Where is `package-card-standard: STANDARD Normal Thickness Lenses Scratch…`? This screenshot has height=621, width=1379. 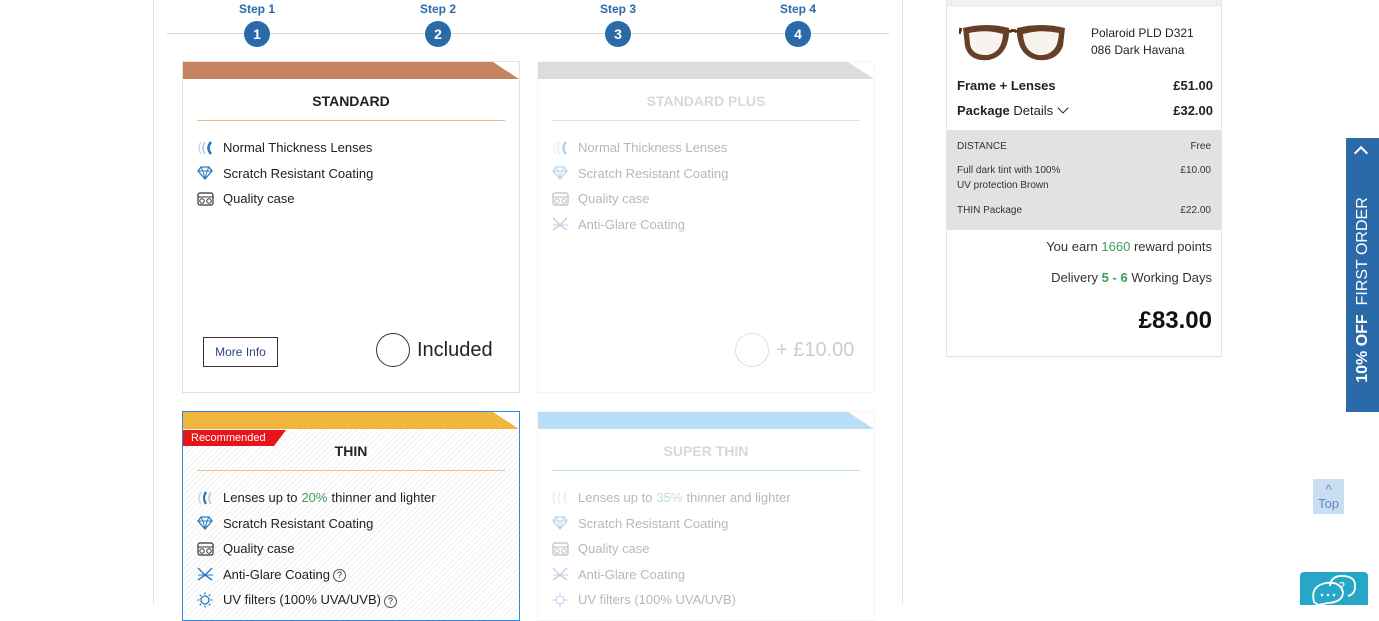 package-card-standard: STANDARD Normal Thickness Lenses Scratch… is located at coordinates (351, 227).